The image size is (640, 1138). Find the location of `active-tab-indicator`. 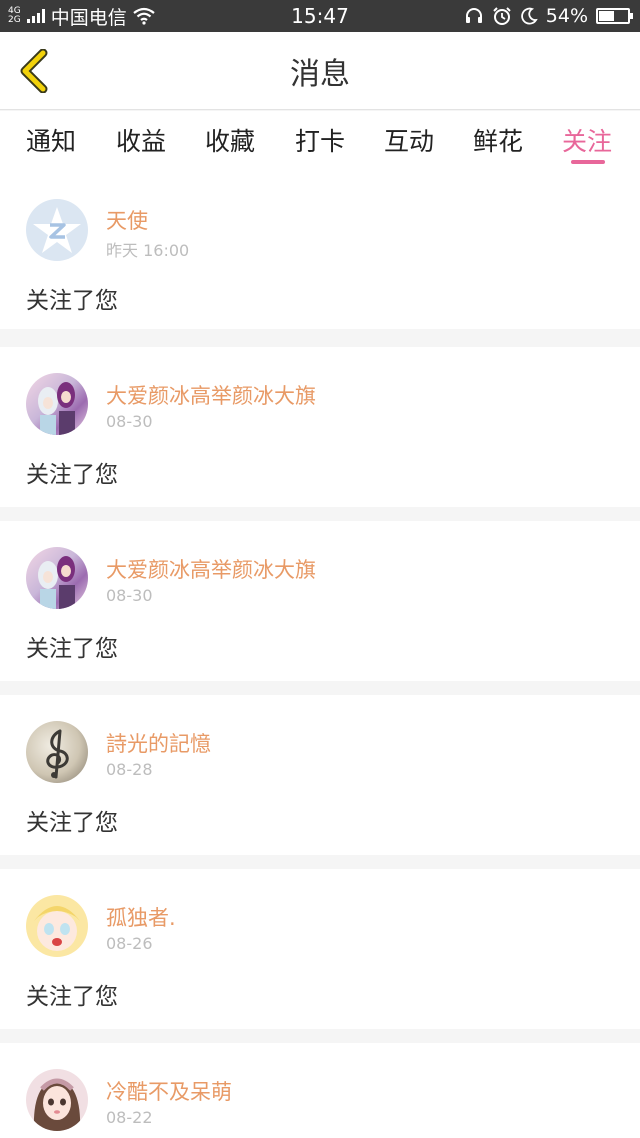

active-tab-indicator is located at coordinates (588, 162).